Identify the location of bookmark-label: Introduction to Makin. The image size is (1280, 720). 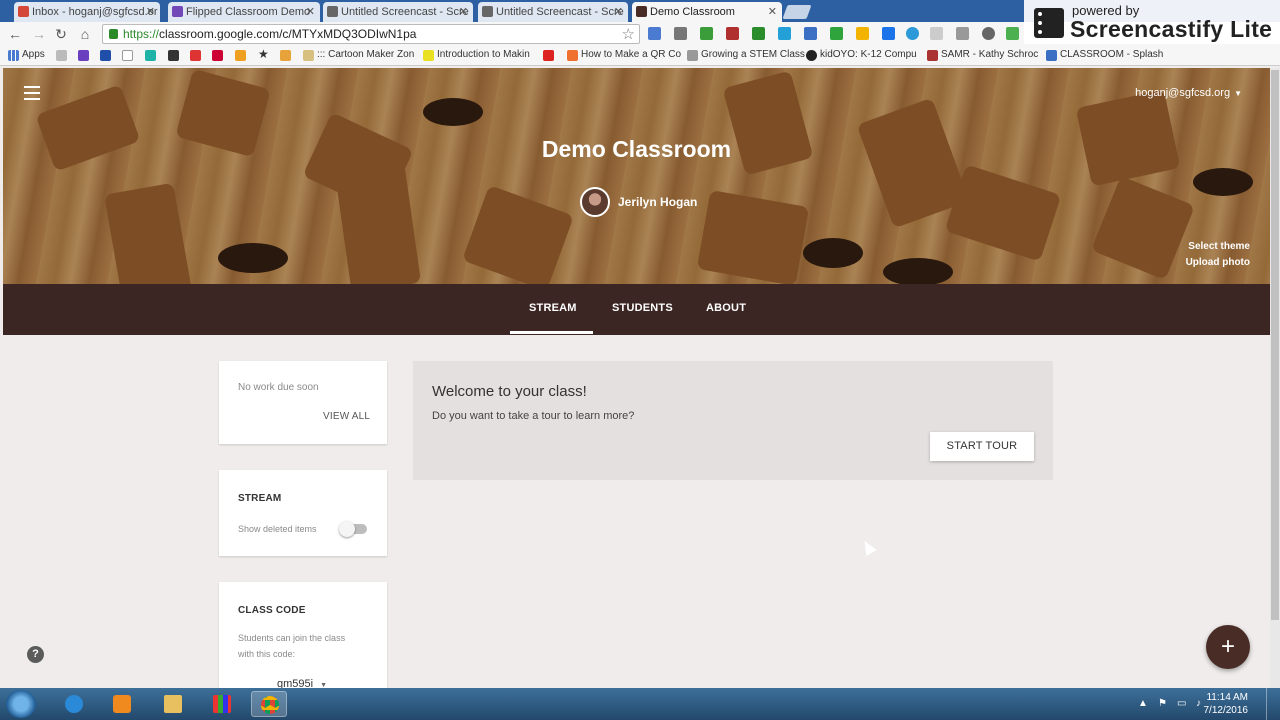
(483, 54).